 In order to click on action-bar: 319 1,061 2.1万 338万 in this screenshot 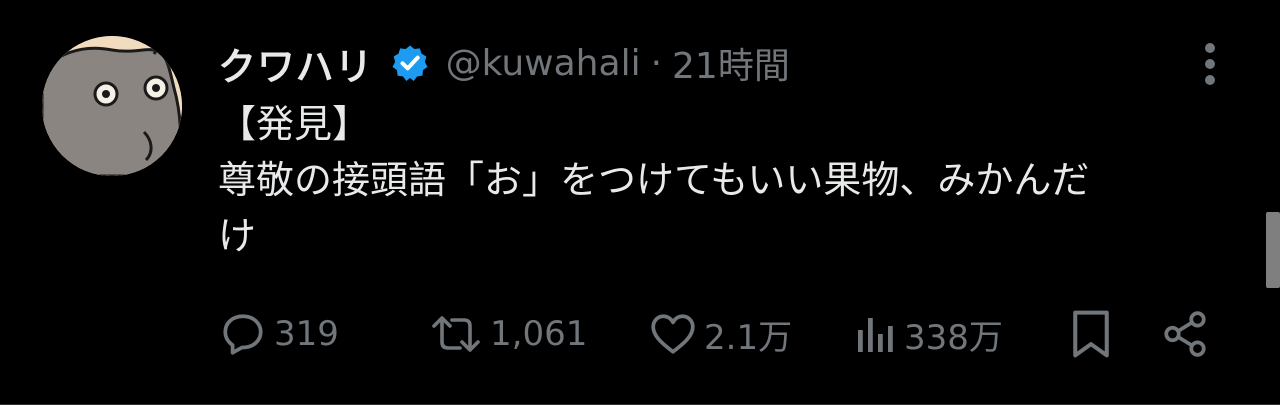, I will do `click(718, 334)`.